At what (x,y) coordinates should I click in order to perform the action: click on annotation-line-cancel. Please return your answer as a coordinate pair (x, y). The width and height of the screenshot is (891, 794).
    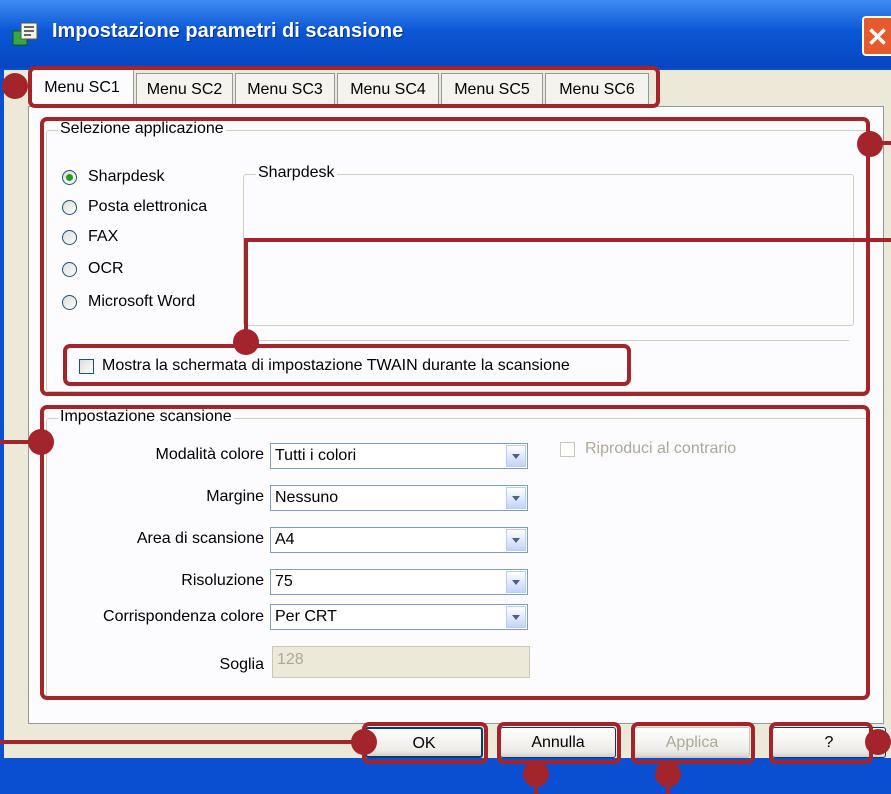
    Looking at the image, I should click on (536, 787).